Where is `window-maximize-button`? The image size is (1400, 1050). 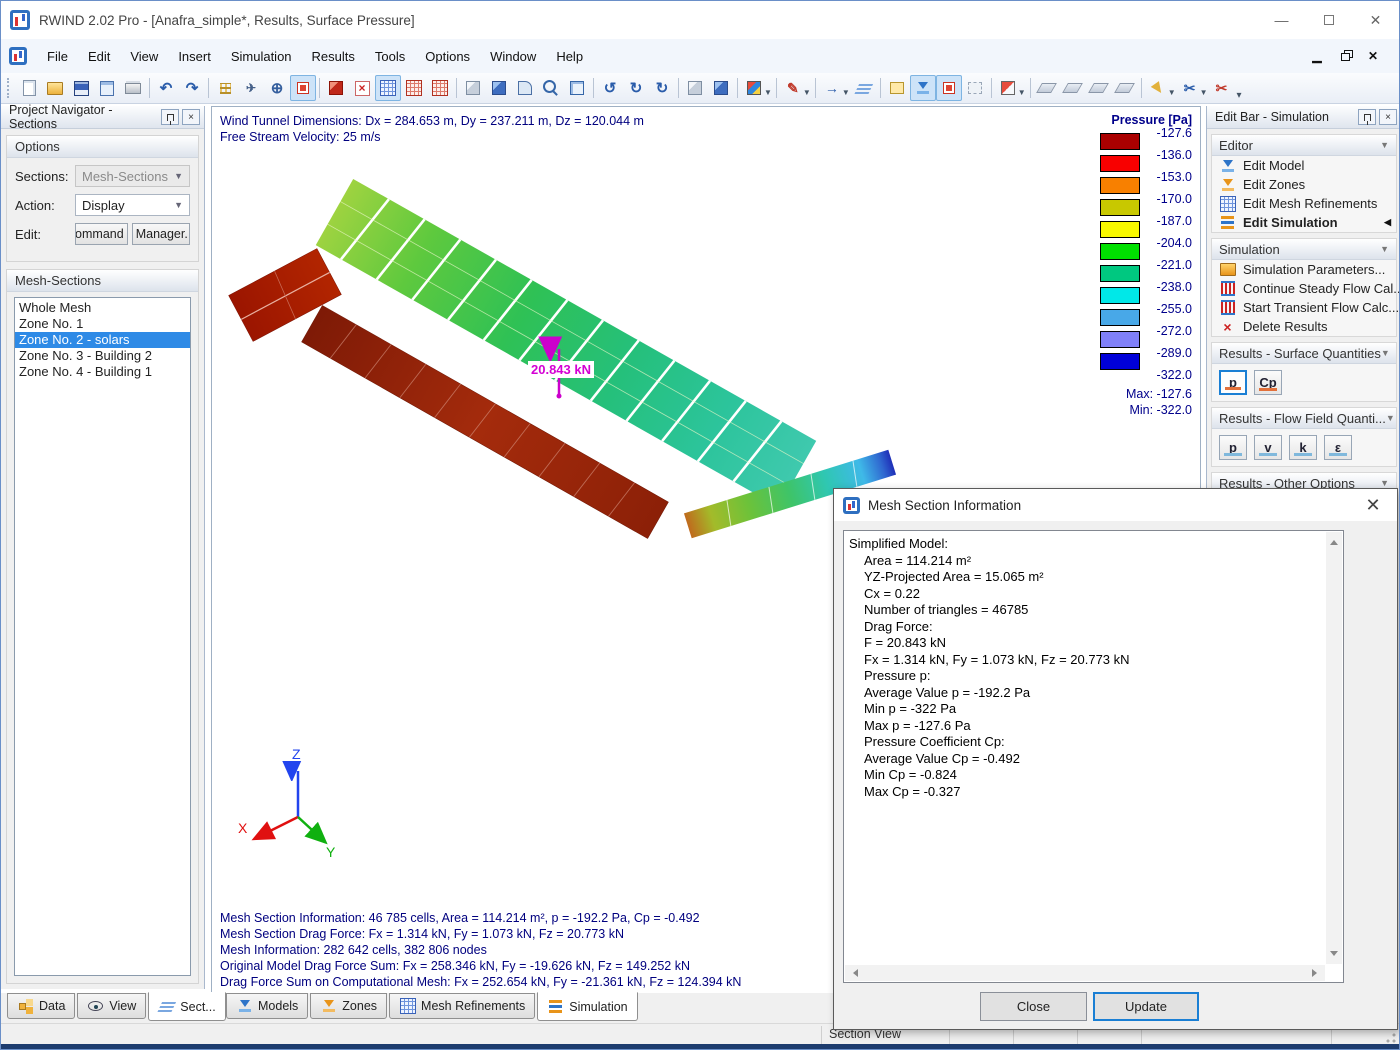
window-maximize-button is located at coordinates (1328, 20).